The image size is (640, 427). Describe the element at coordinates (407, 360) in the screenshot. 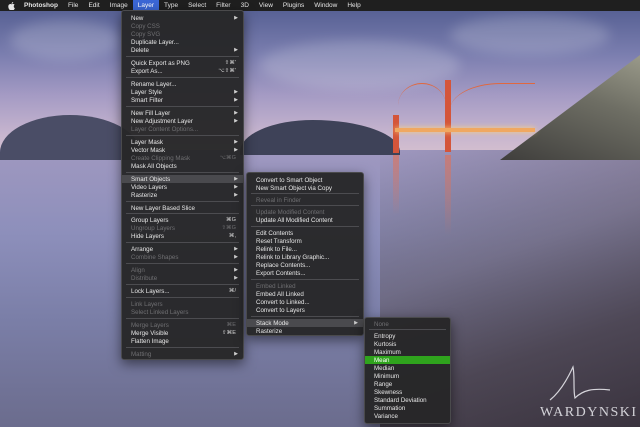

I see `menu-item-mean: Mean` at that location.